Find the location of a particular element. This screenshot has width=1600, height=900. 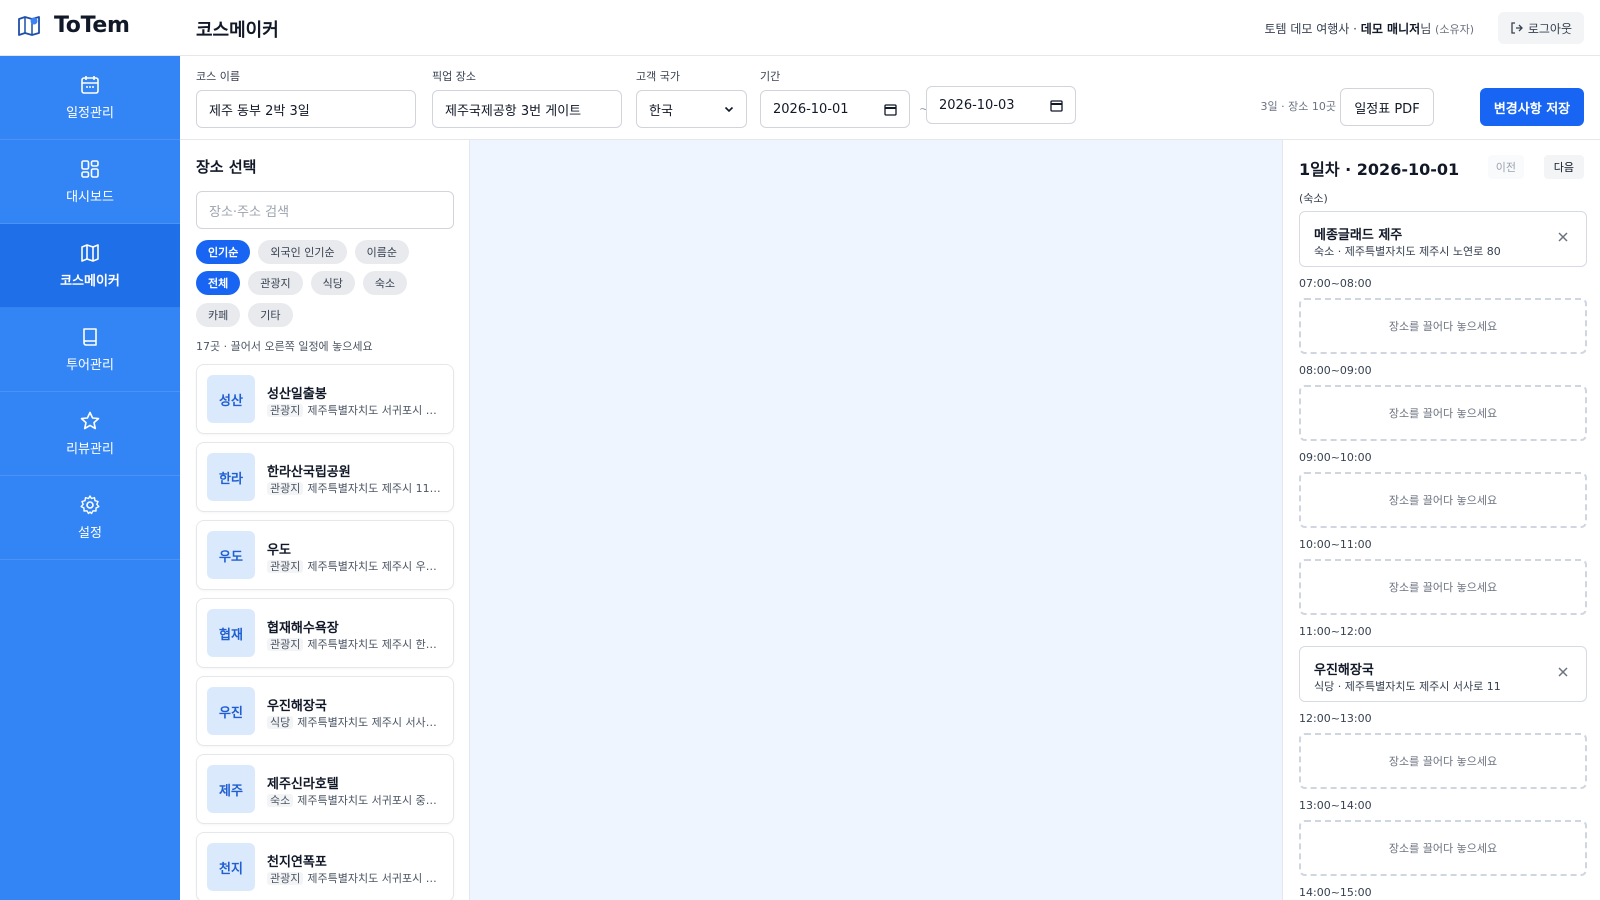

brand: ToTem is located at coordinates (73, 25).